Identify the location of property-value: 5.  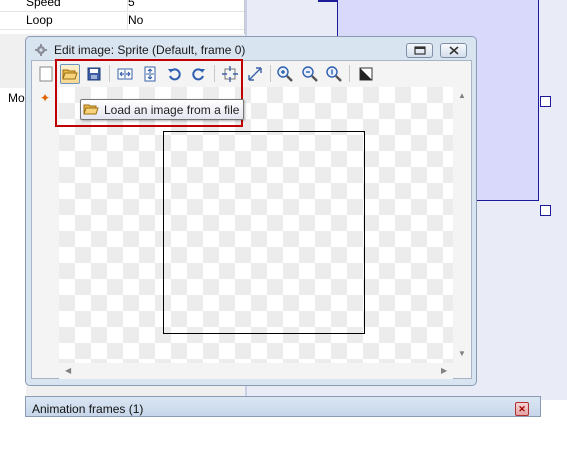
(131, 5).